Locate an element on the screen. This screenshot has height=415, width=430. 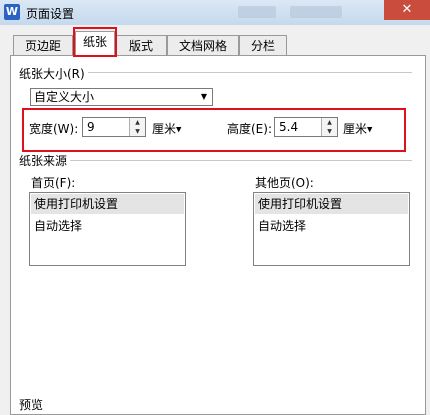
chevron-down-icon: ▼ is located at coordinates (203, 96).